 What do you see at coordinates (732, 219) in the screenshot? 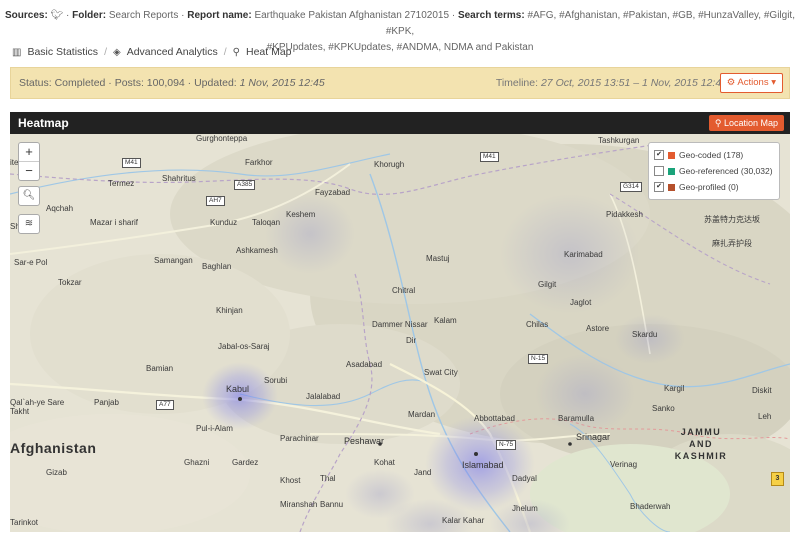
I see `map-label-chinese1: 苏盖特力克达坂` at bounding box center [732, 219].